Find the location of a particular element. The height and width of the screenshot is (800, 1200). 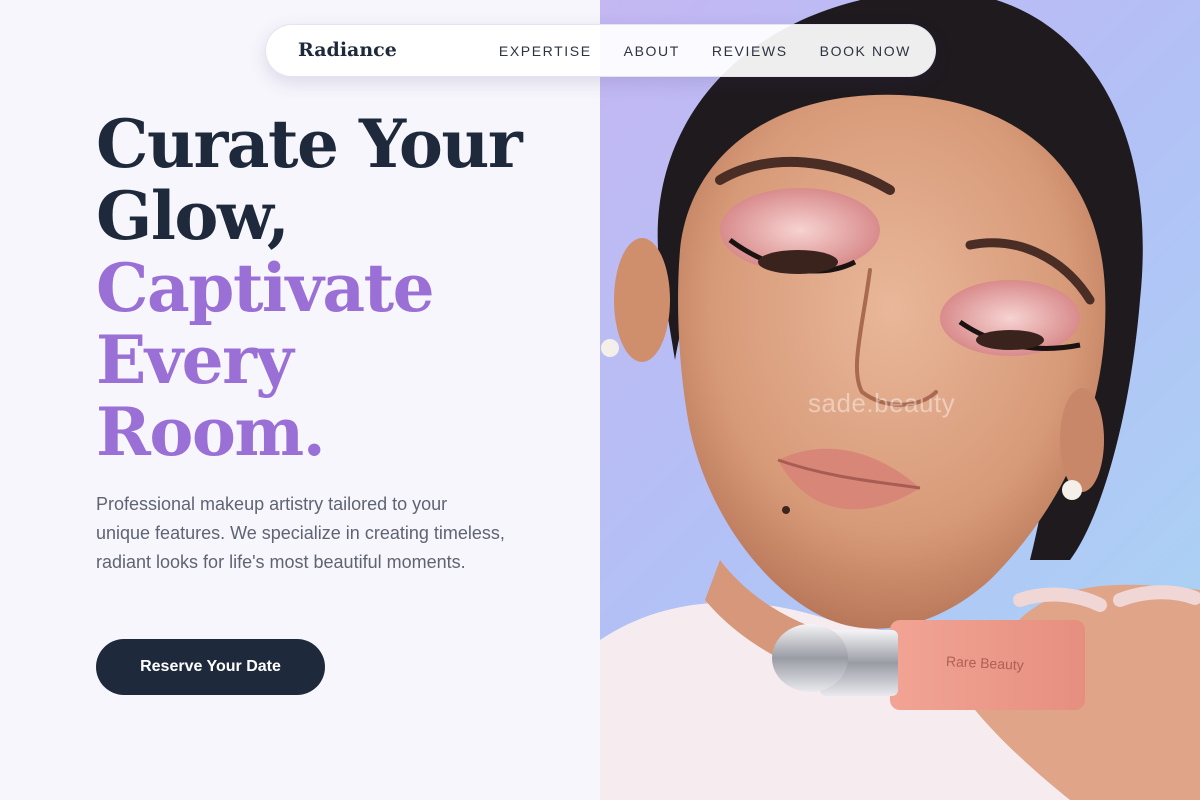

nav-links: EXPERTISE ABOUT REVIEWS BOOK NOW is located at coordinates (705, 51).